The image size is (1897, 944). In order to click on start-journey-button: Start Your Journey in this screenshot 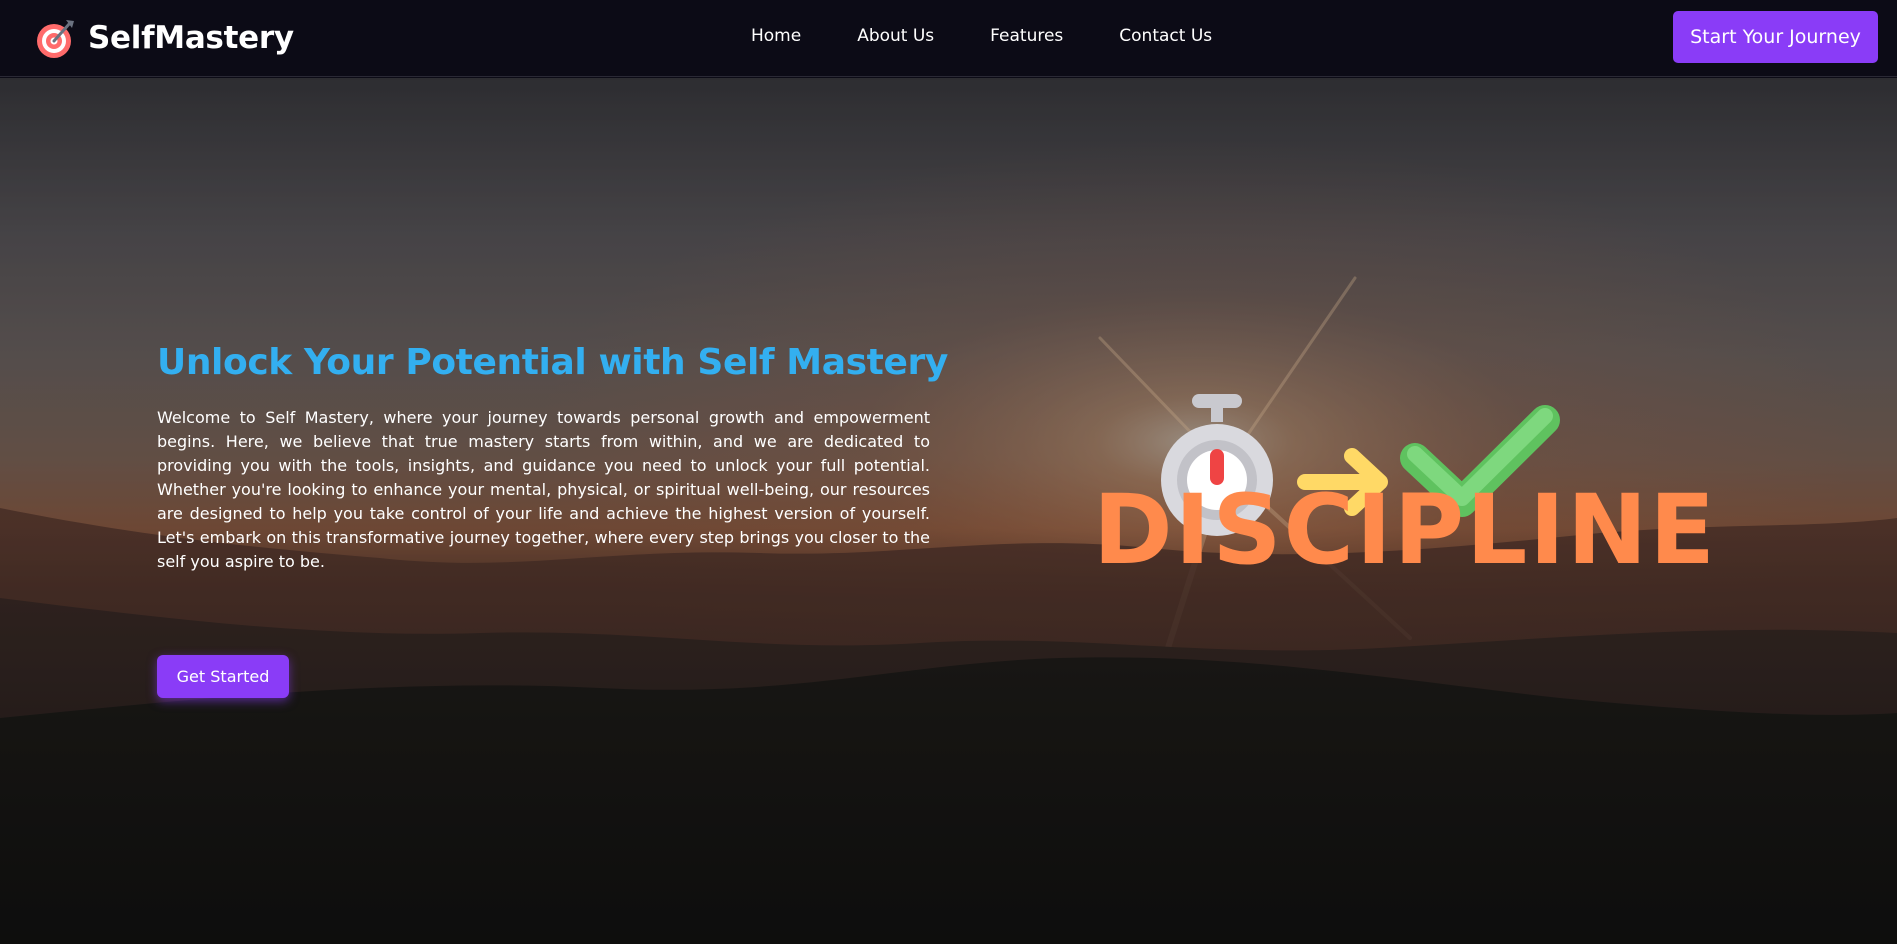, I will do `click(1775, 37)`.